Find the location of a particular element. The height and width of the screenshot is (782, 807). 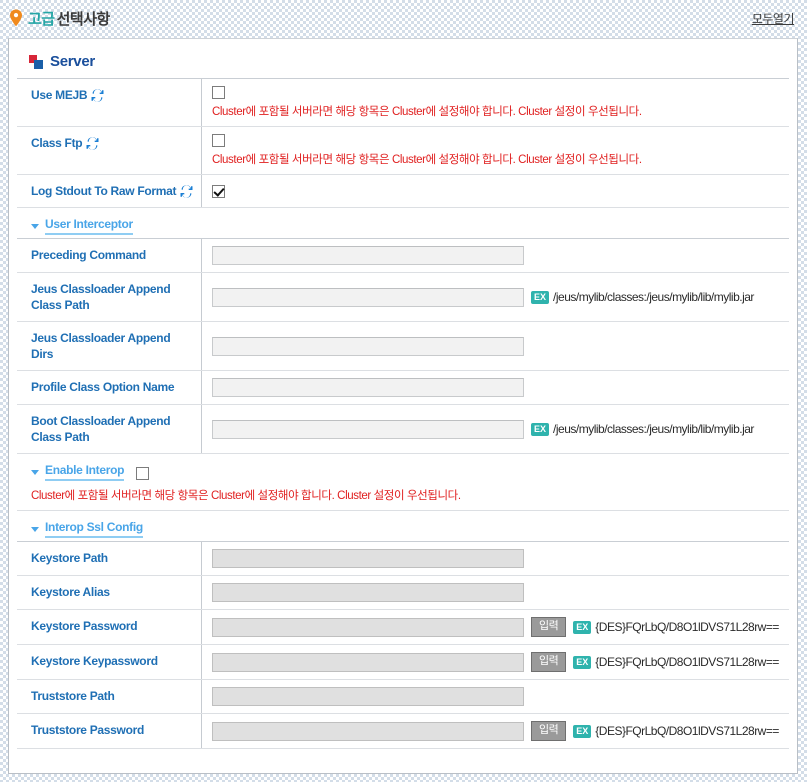

input-truststore-path is located at coordinates (368, 696).